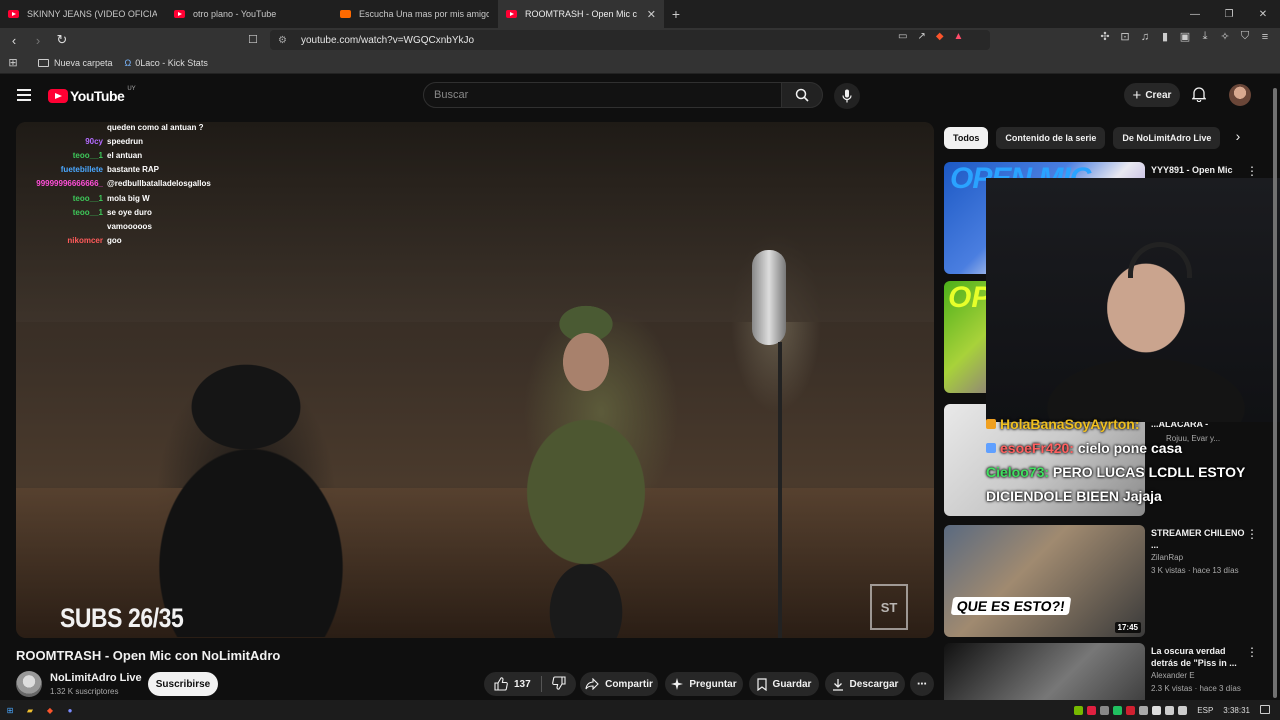 The image size is (1280, 720). What do you see at coordinates (75, 63) in the screenshot?
I see `bookmark-folder: Nueva carpeta` at bounding box center [75, 63].